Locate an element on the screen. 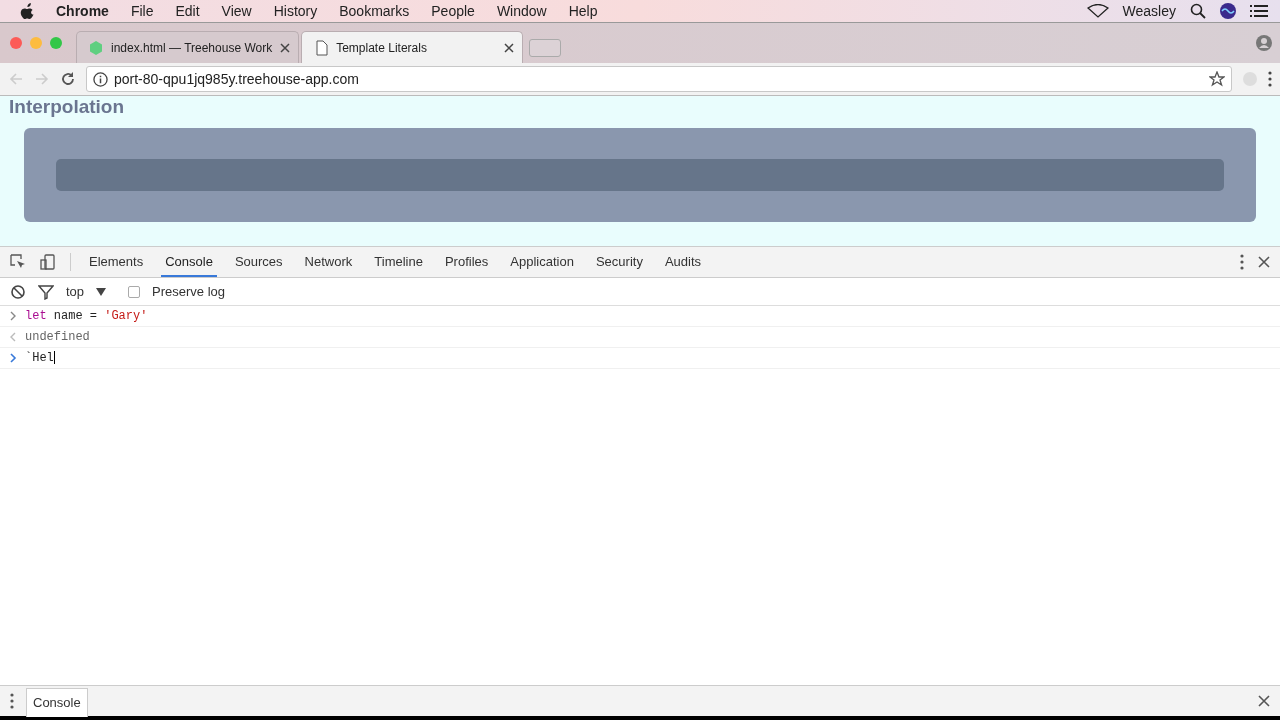 The image size is (1280, 720). devtools-tab: Sources is located at coordinates (258, 262).